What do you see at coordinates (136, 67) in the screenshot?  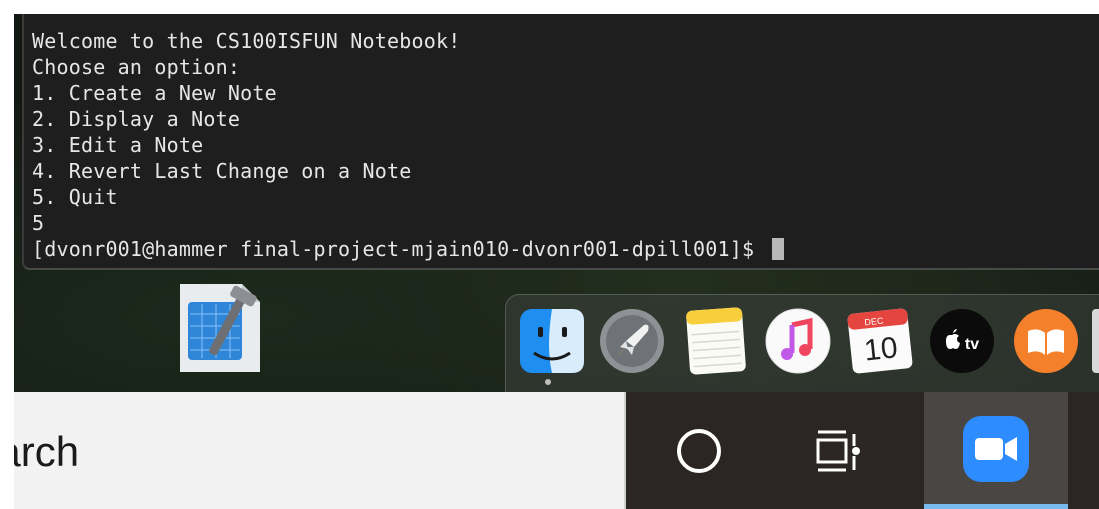 I see `terminal-line: Choose an option:` at bounding box center [136, 67].